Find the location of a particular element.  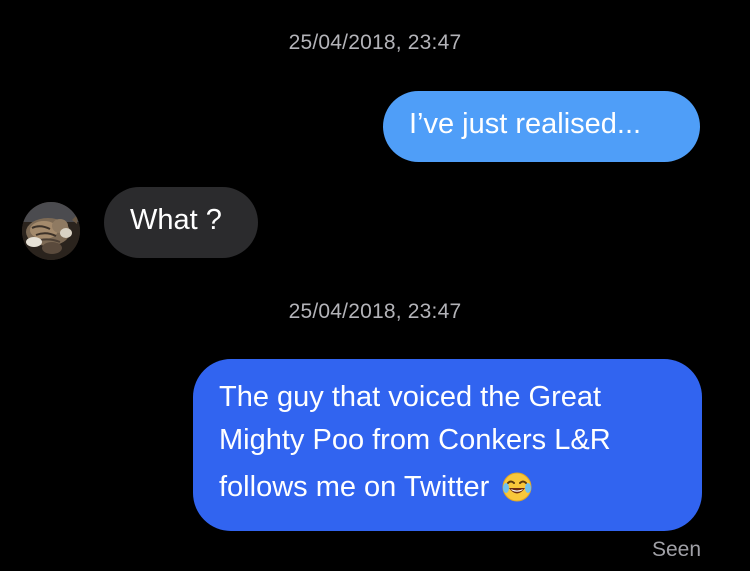

message-bubble-received: What ? is located at coordinates (181, 222).